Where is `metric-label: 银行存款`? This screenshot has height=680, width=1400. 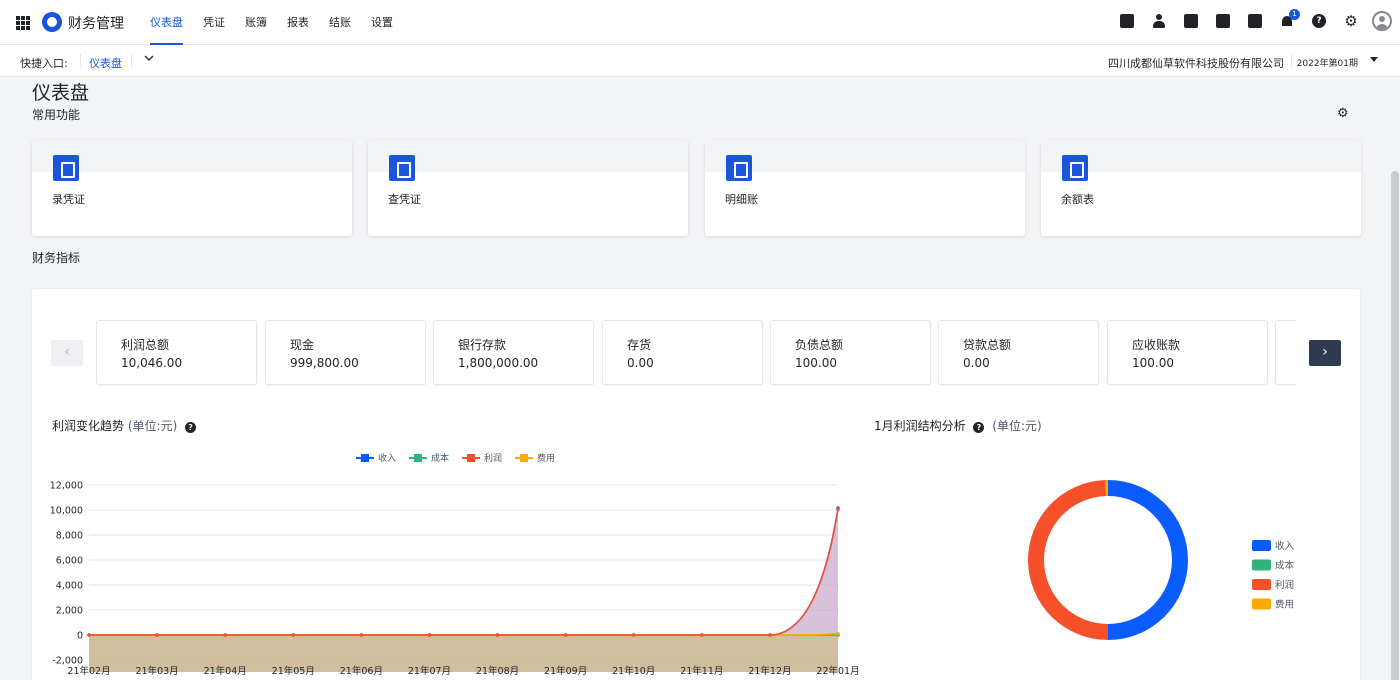
metric-label: 银行存款 is located at coordinates (482, 345).